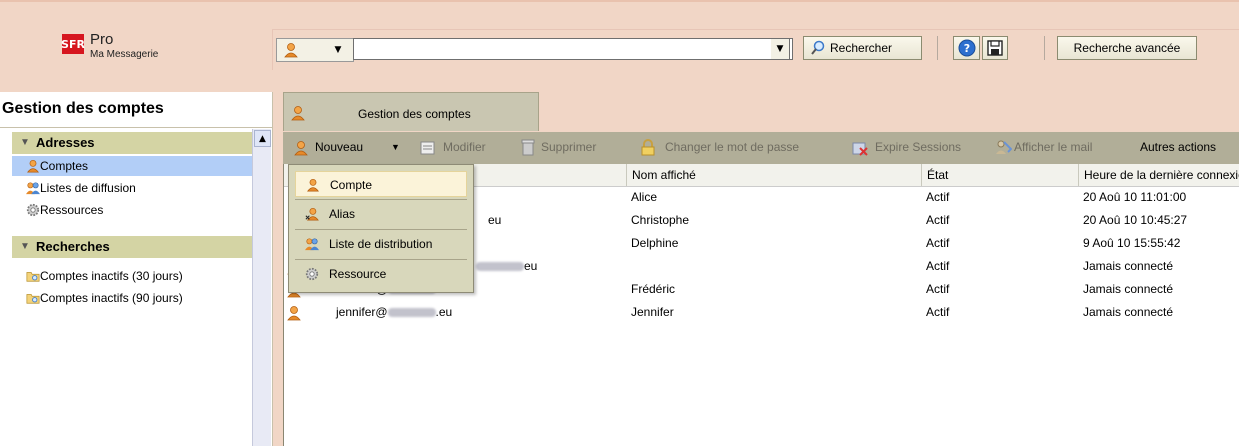 The height and width of the screenshot is (446, 1239). What do you see at coordinates (1135, 197) in the screenshot?
I see `last-connection-cell: 20 Aoû 10 11:01:00` at bounding box center [1135, 197].